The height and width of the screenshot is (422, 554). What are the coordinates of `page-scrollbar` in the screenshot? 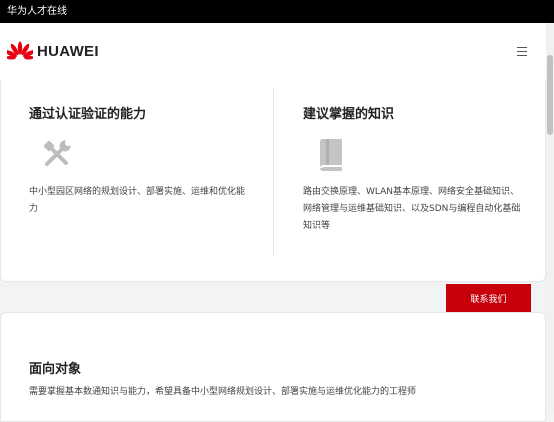 It's located at (550, 218).